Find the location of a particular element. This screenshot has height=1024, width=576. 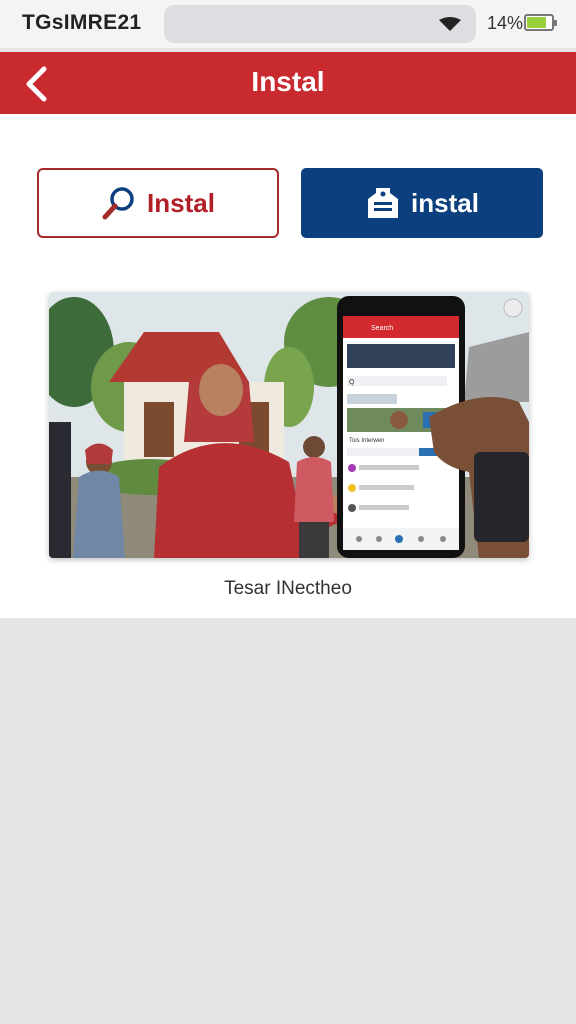

search-install-label: Instal is located at coordinates (181, 202).